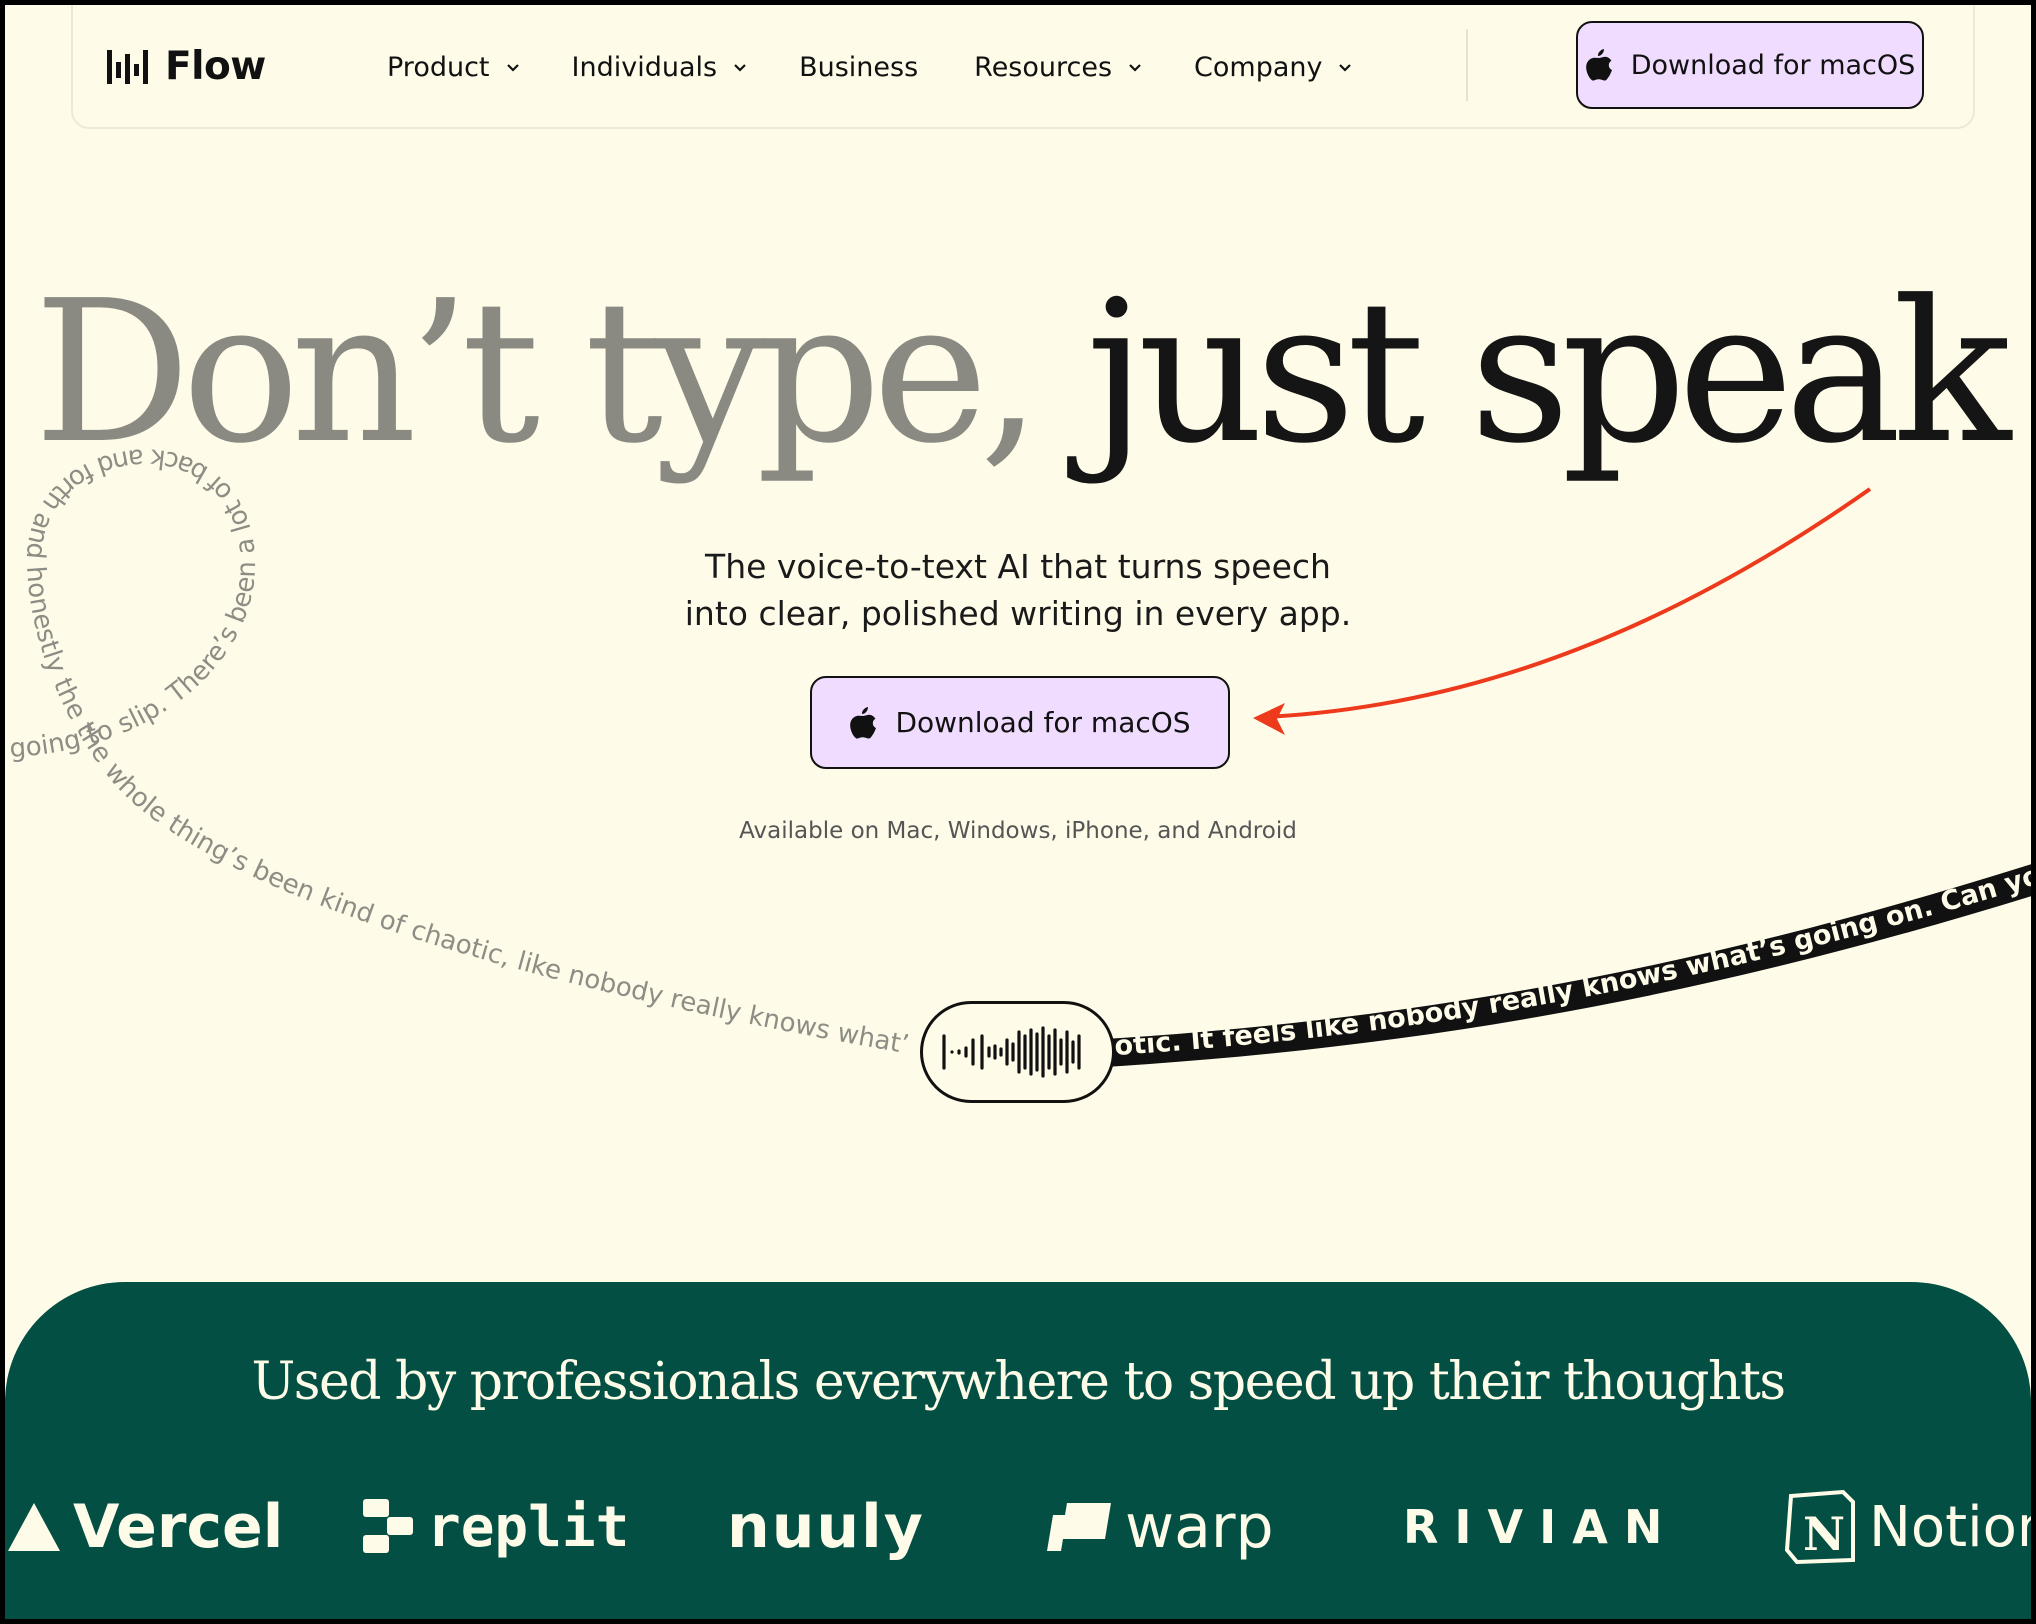 Image resolution: width=2036 pixels, height=1624 pixels. Describe the element at coordinates (1907, 1527) in the screenshot. I see `logo-notion: N Notion` at that location.